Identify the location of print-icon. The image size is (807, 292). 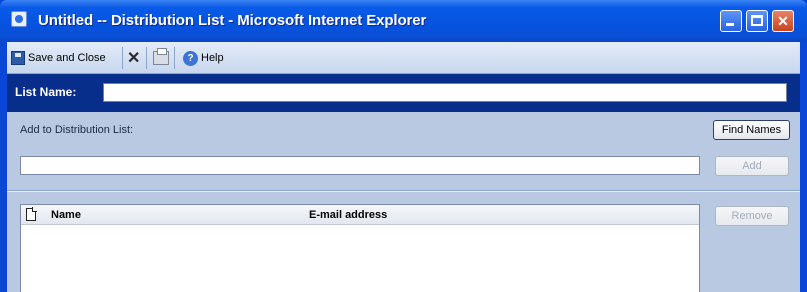
(161, 56).